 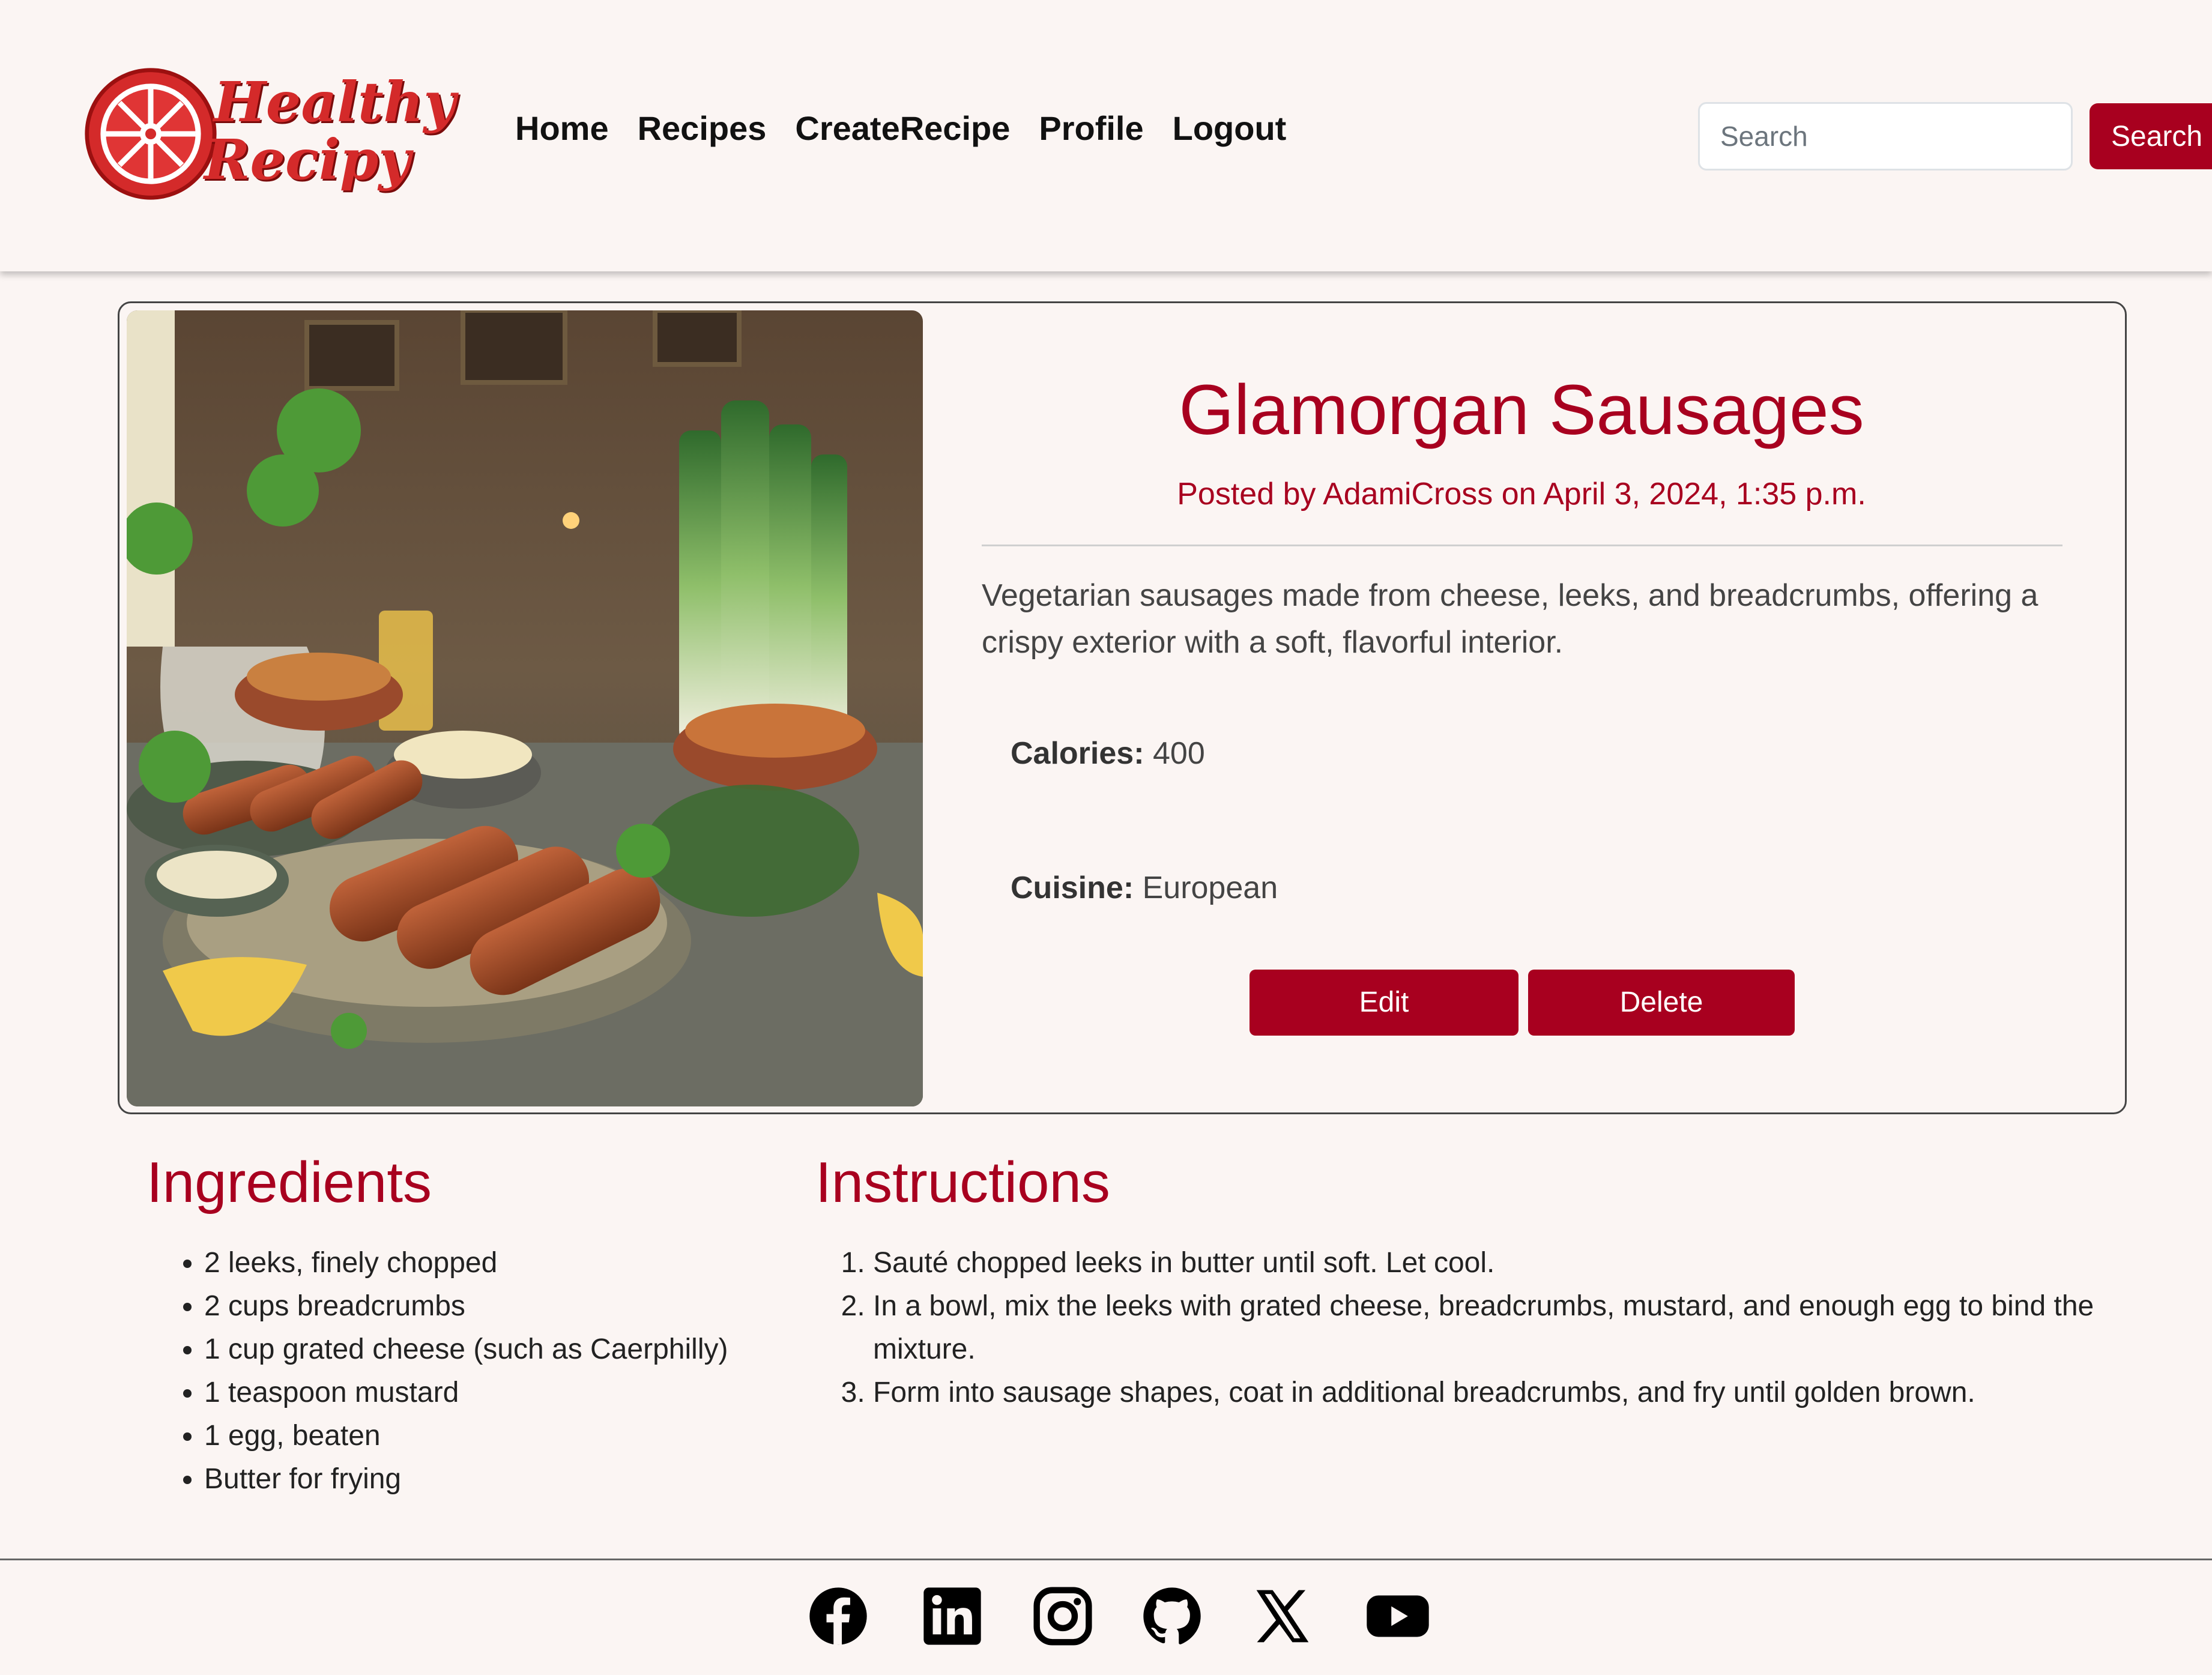 What do you see at coordinates (1661, 1003) in the screenshot?
I see `delete-button: Delete` at bounding box center [1661, 1003].